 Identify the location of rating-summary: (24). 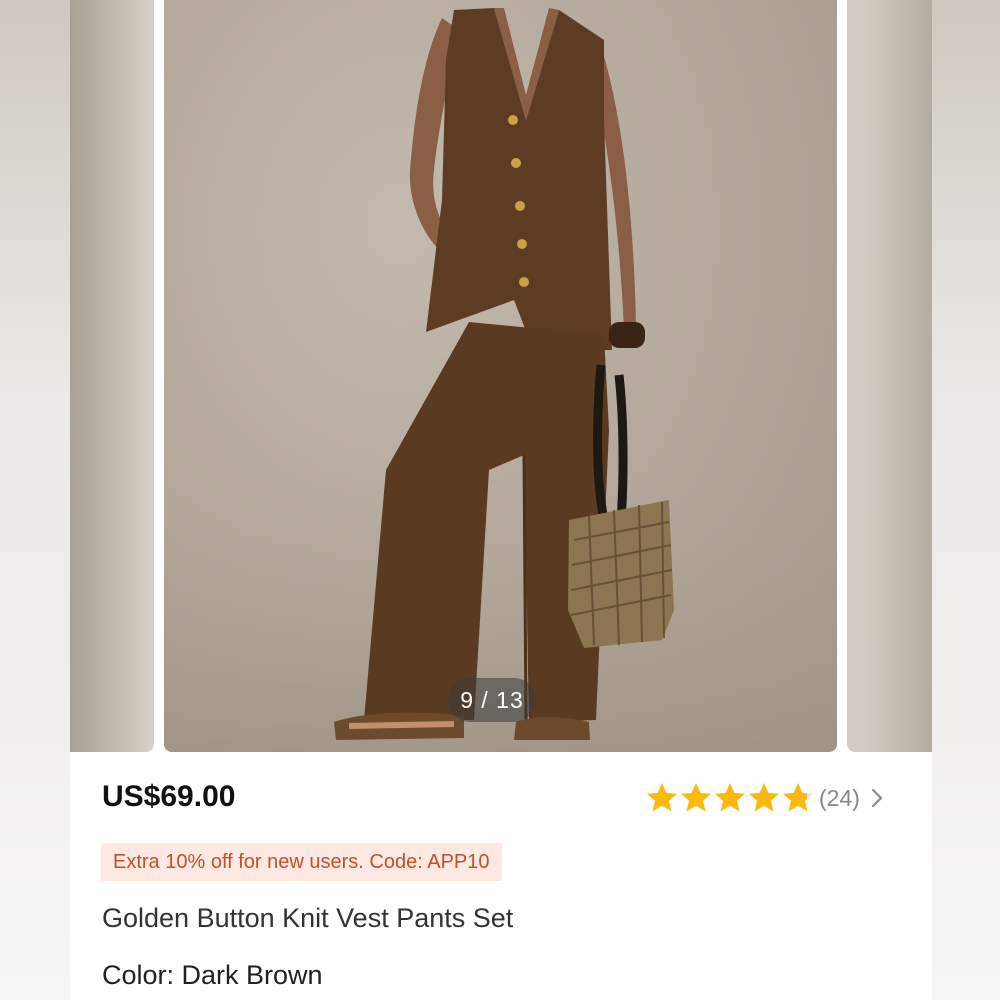
(764, 798).